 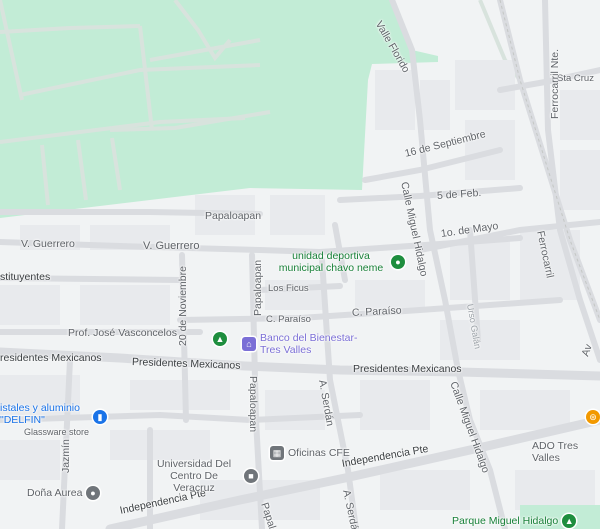 What do you see at coordinates (309, 344) in the screenshot?
I see `poi-label-banco: Banco del Bienestar-Tres Valles` at bounding box center [309, 344].